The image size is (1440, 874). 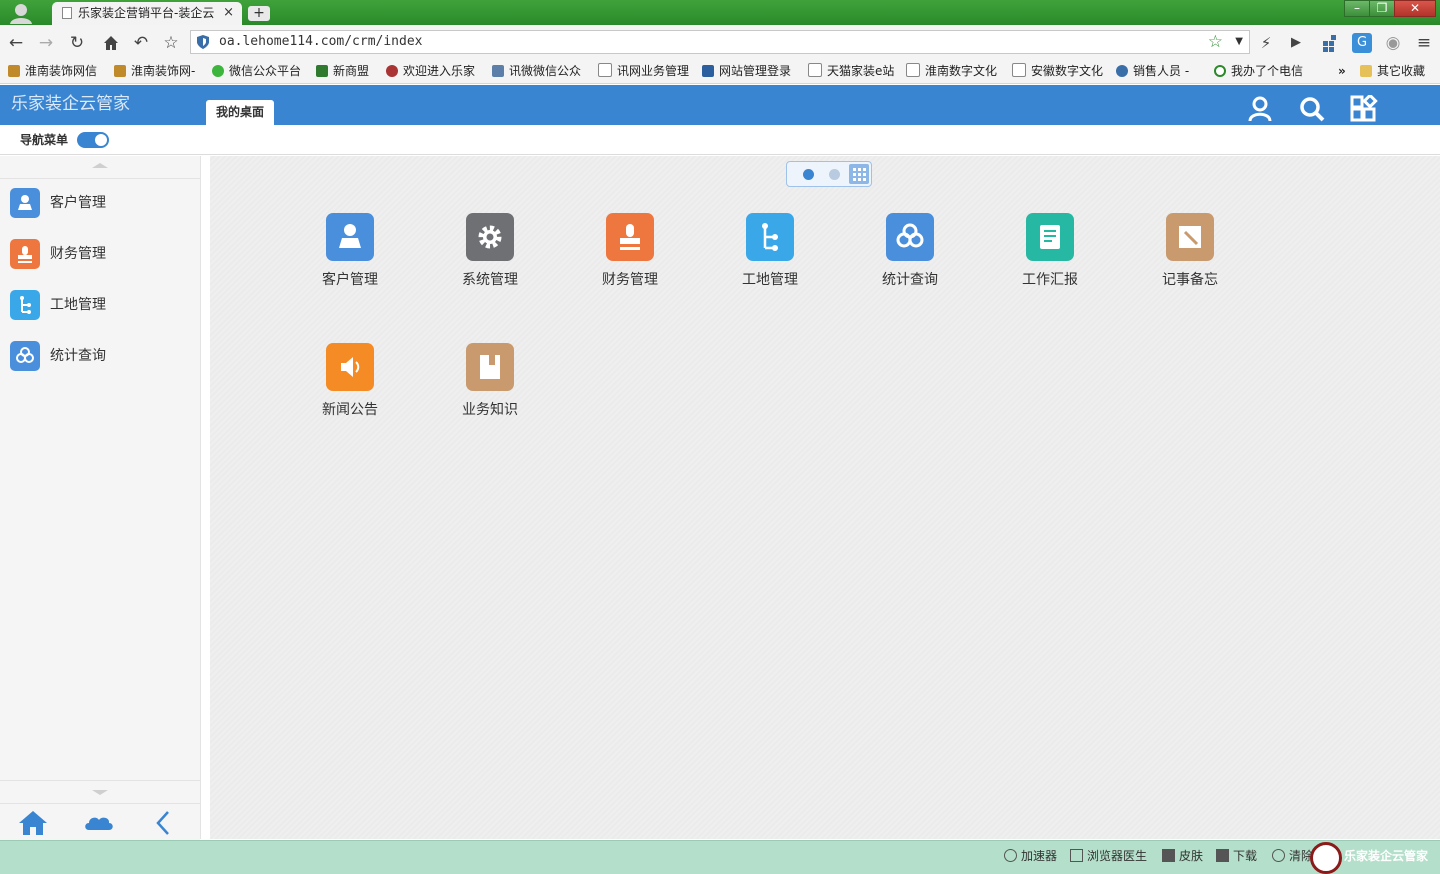 What do you see at coordinates (1366, 71) in the screenshot?
I see `folder-icon` at bounding box center [1366, 71].